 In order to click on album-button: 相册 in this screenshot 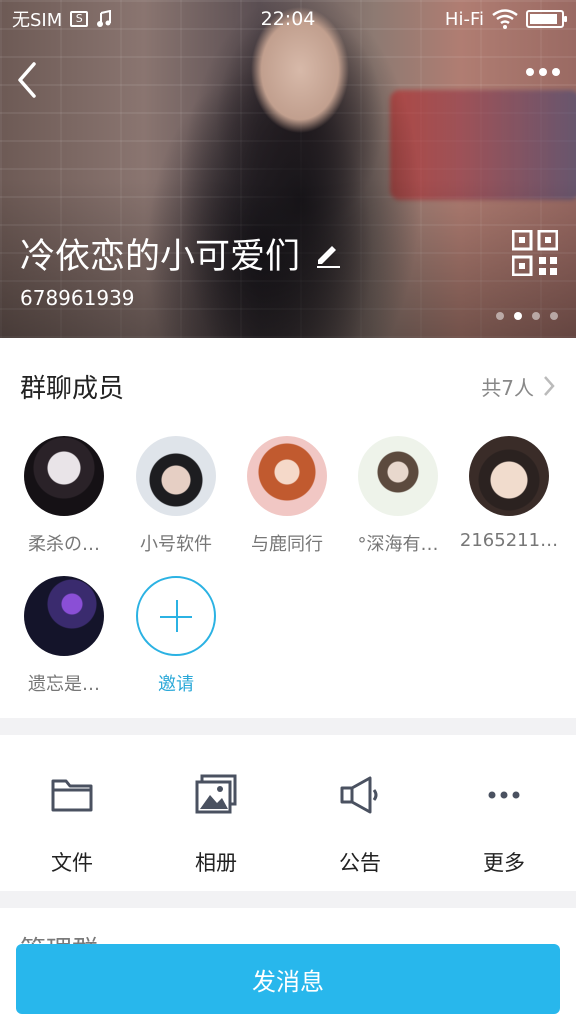, I will do `click(216, 813)`.